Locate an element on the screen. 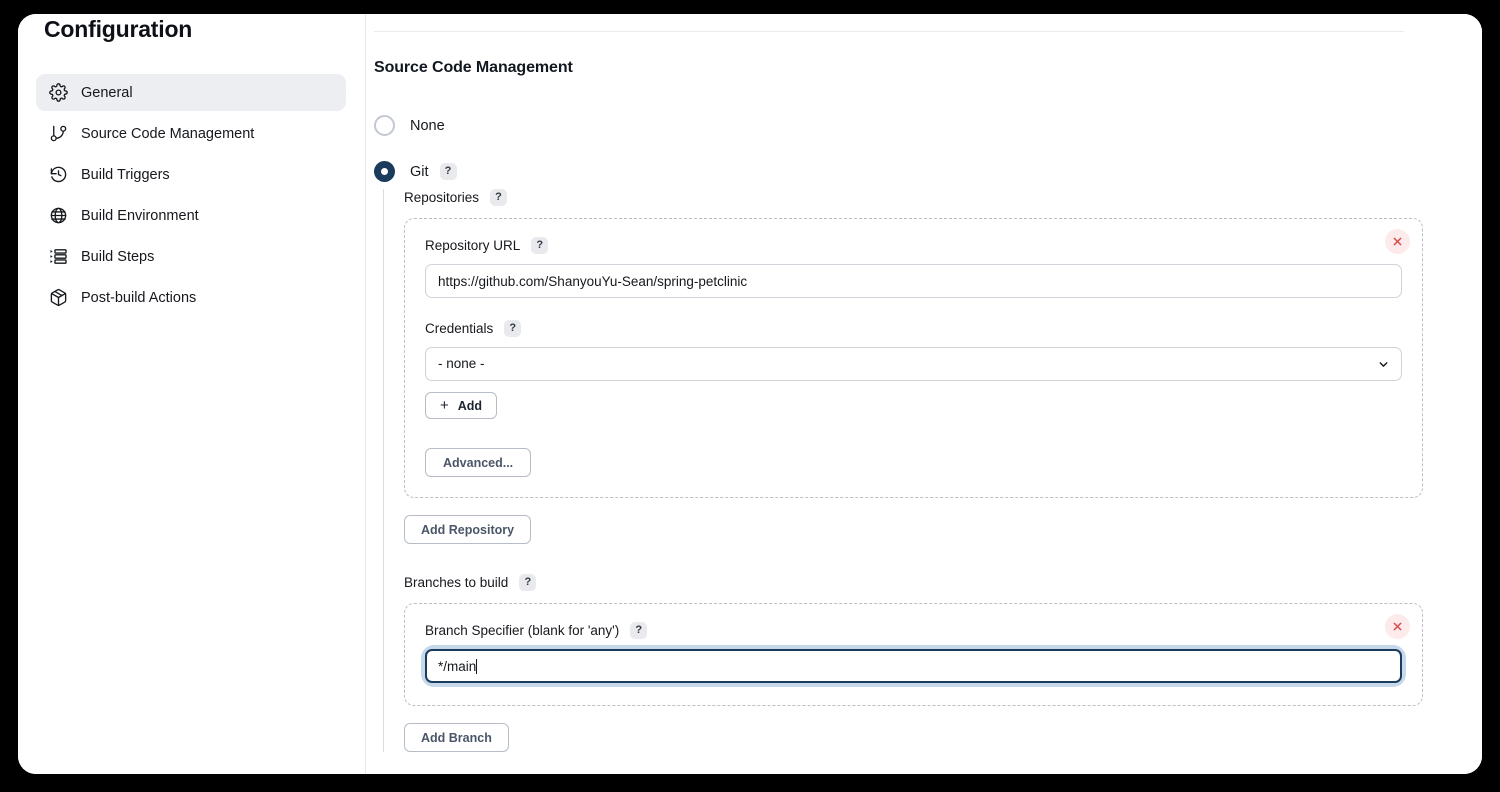  sidebar-item-label: Source Code Management is located at coordinates (168, 133).